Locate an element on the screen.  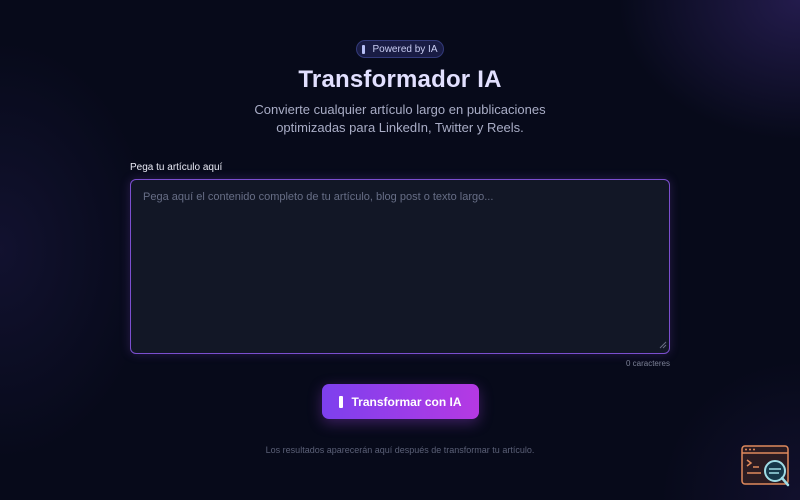
powered-by-badge: Powered by IA is located at coordinates (400, 49).